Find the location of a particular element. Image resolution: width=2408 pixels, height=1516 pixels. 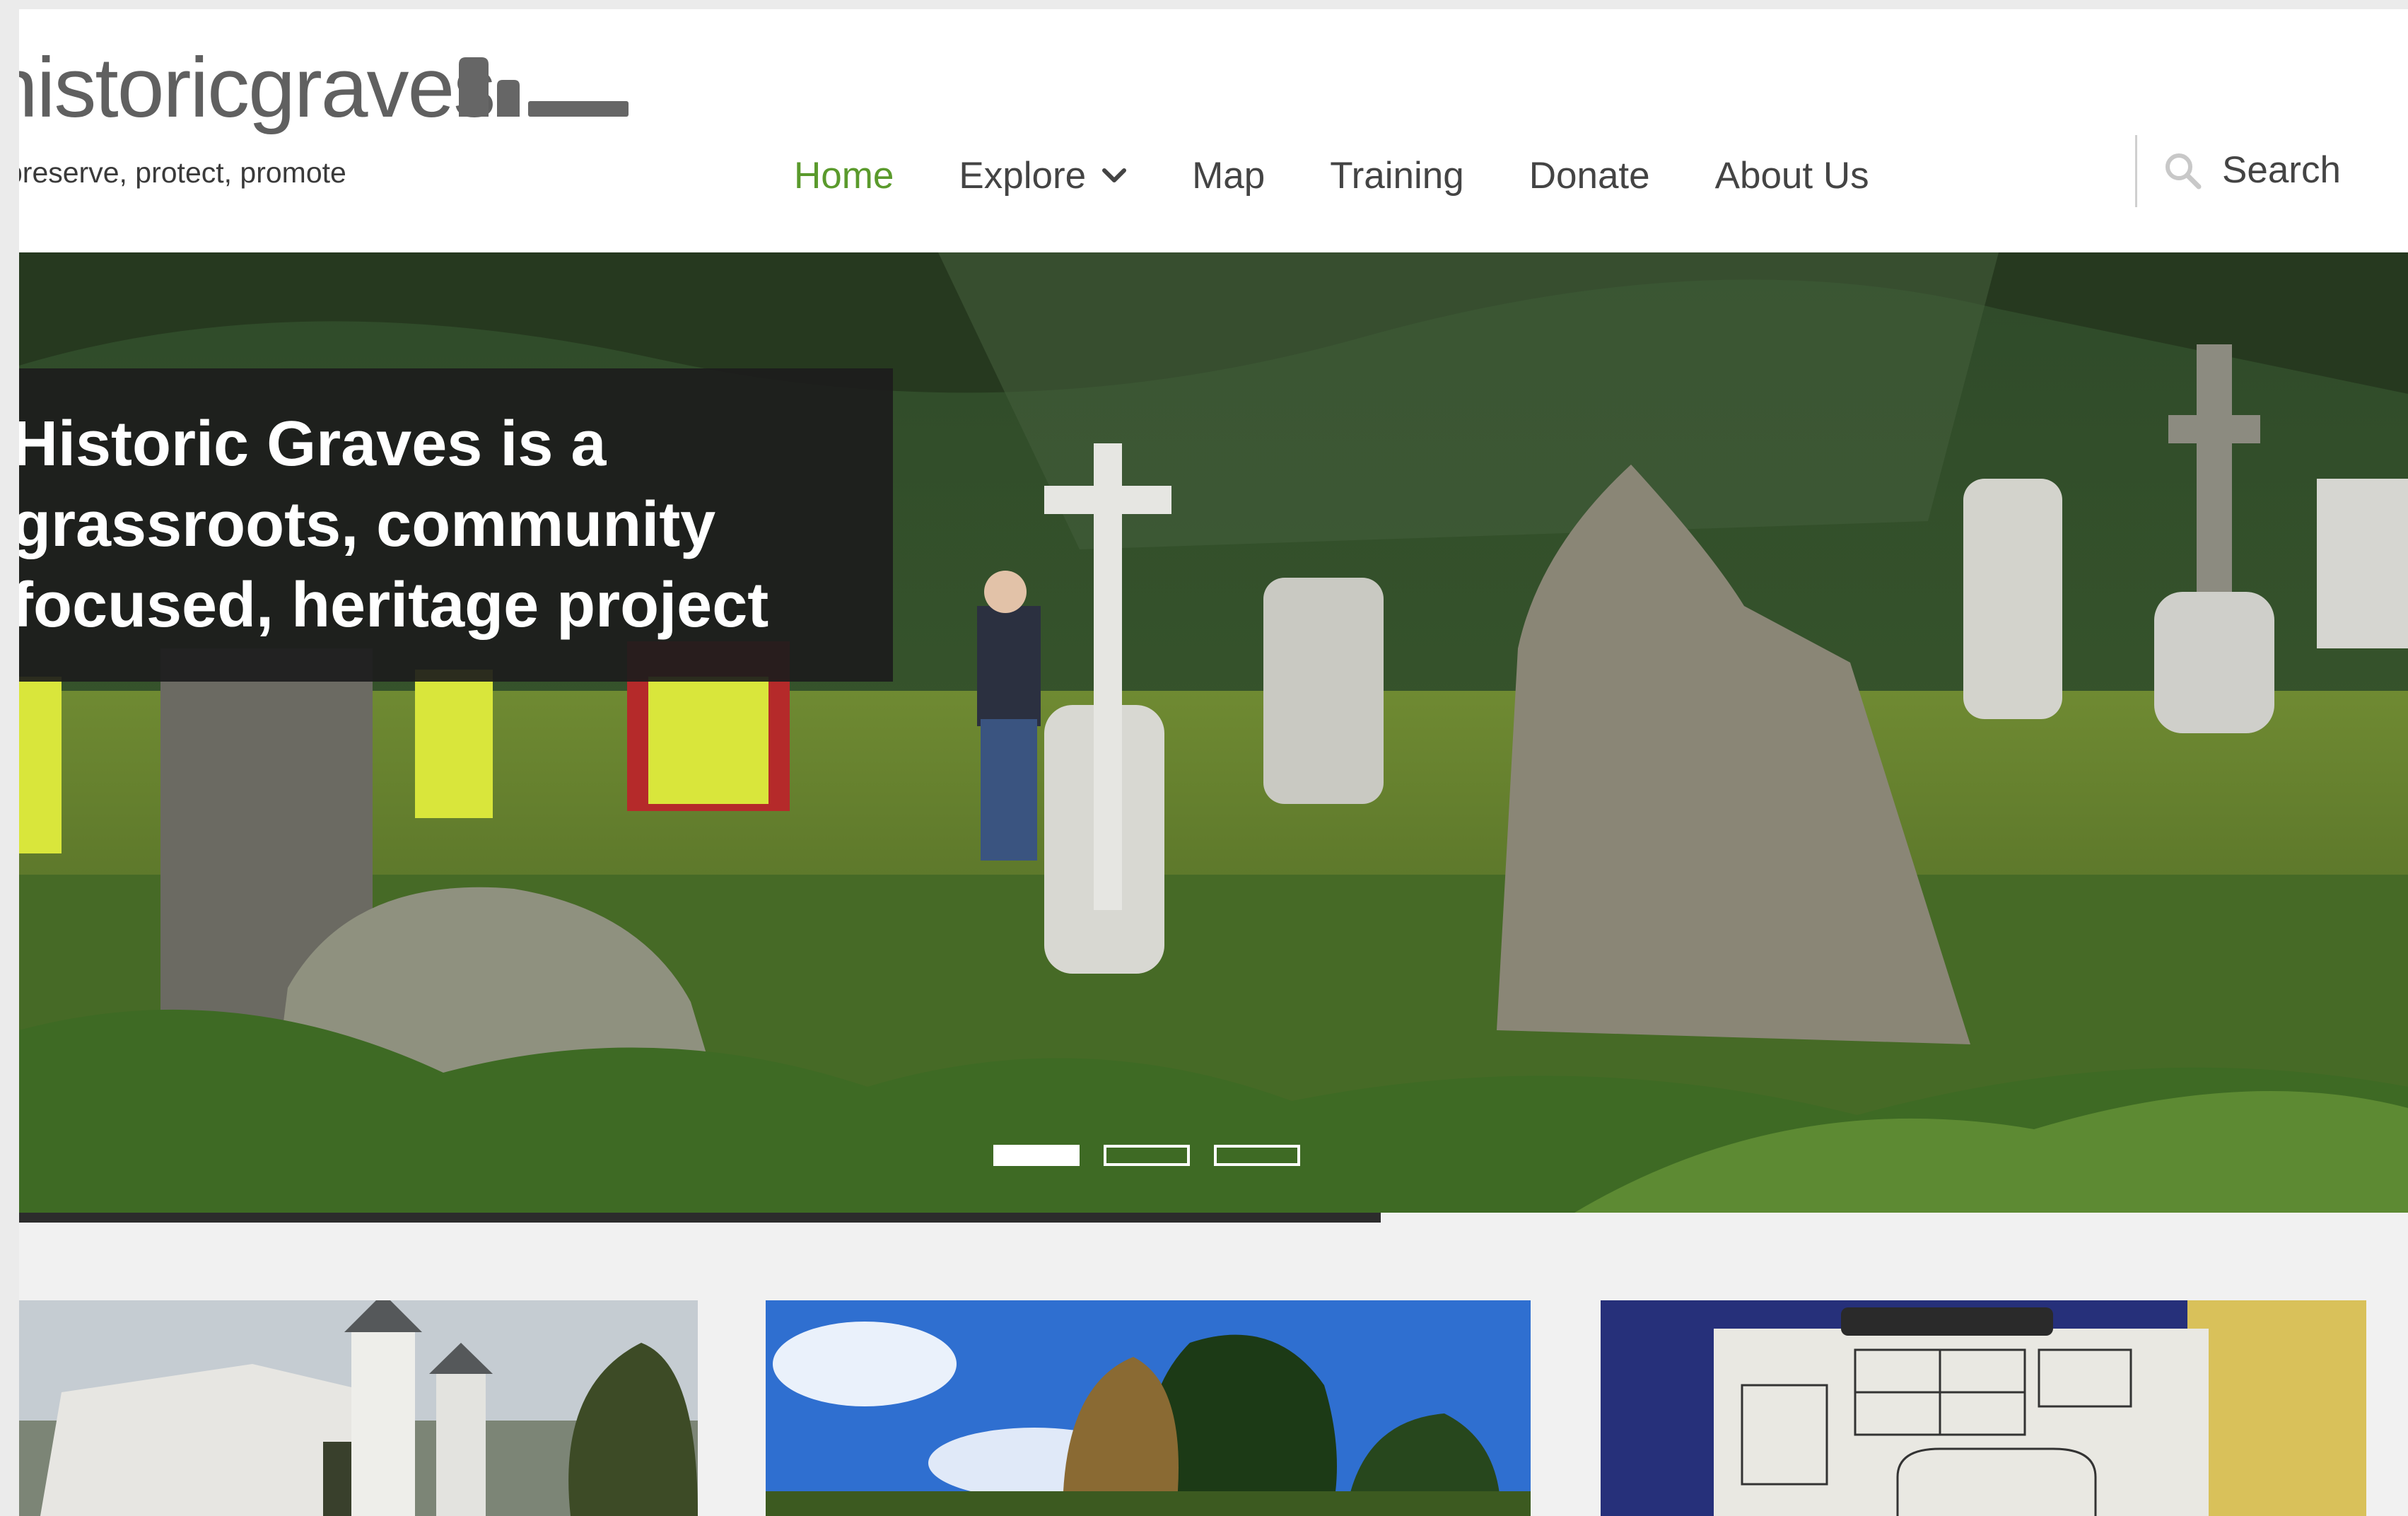

feature-card-graveyard-map is located at coordinates (1983, 1408).